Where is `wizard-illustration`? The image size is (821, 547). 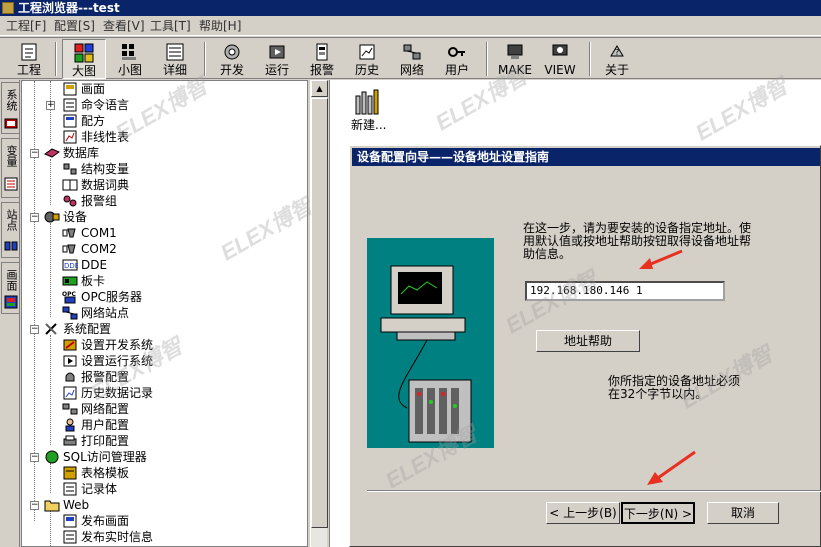 wizard-illustration is located at coordinates (430, 343).